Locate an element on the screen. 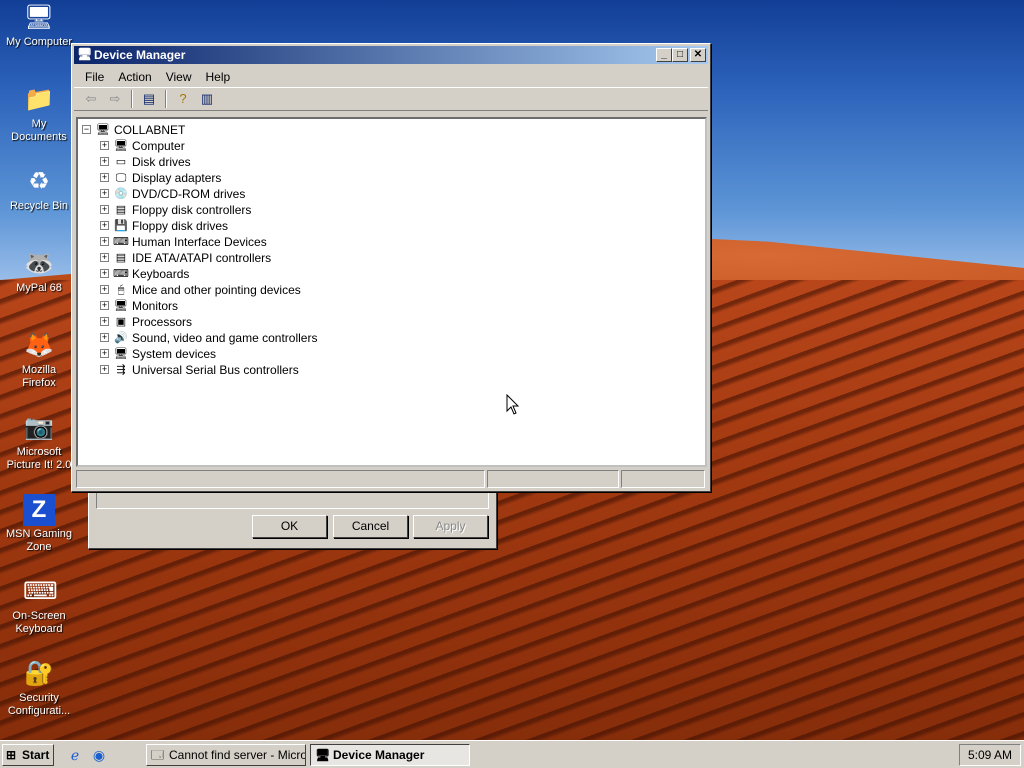  start-button: ⊞ Start is located at coordinates (28, 755).